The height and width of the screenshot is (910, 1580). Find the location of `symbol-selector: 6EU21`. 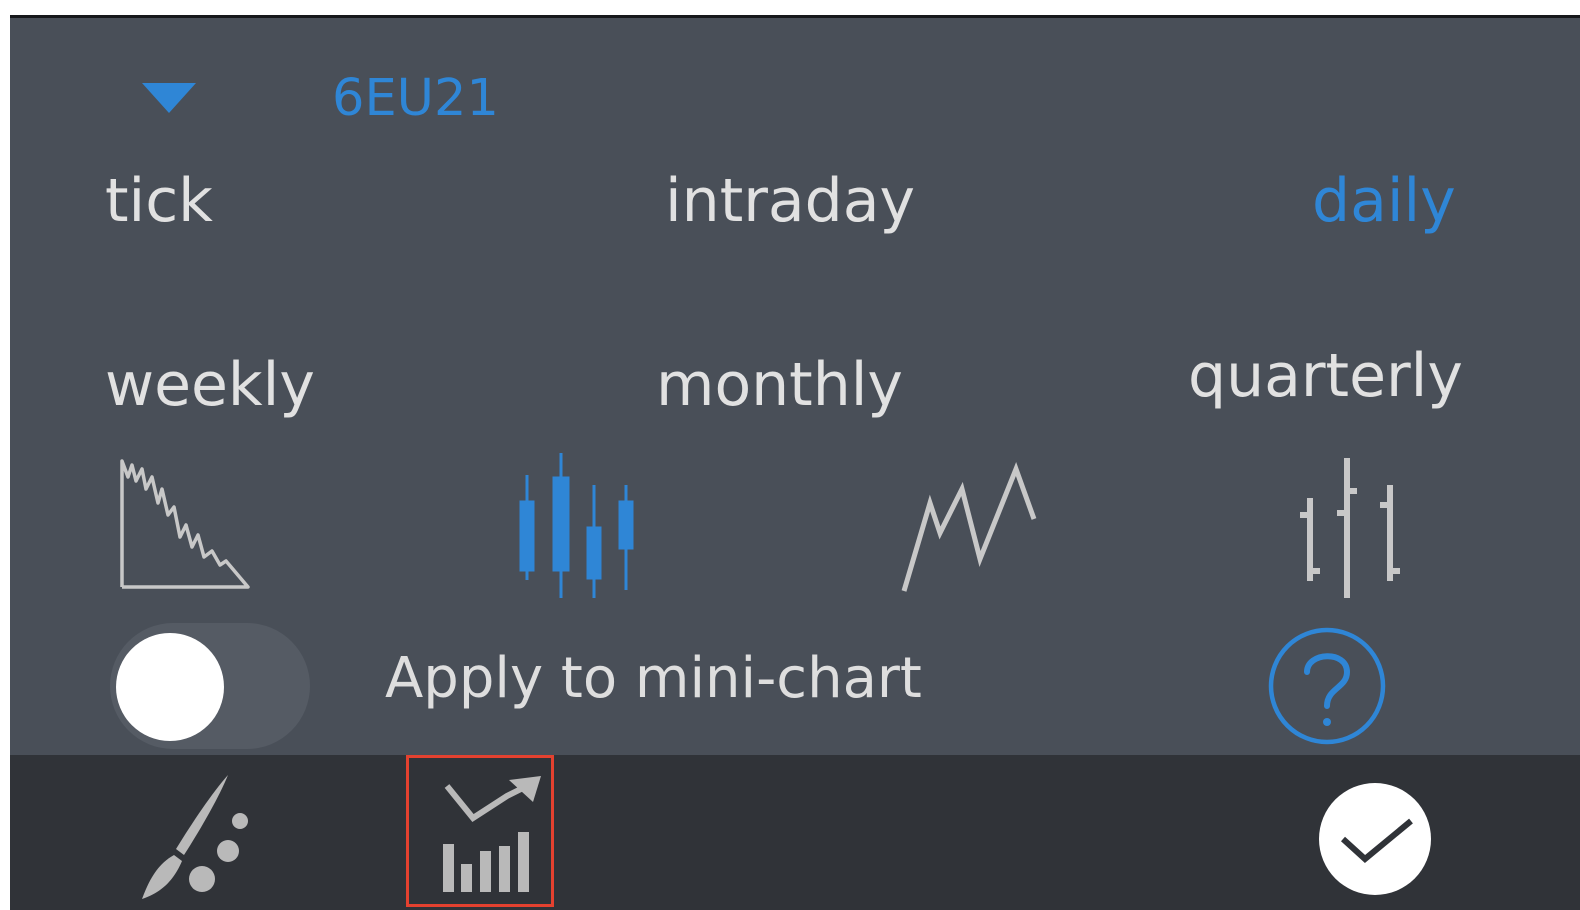

symbol-selector: 6EU21 is located at coordinates (314, 108).